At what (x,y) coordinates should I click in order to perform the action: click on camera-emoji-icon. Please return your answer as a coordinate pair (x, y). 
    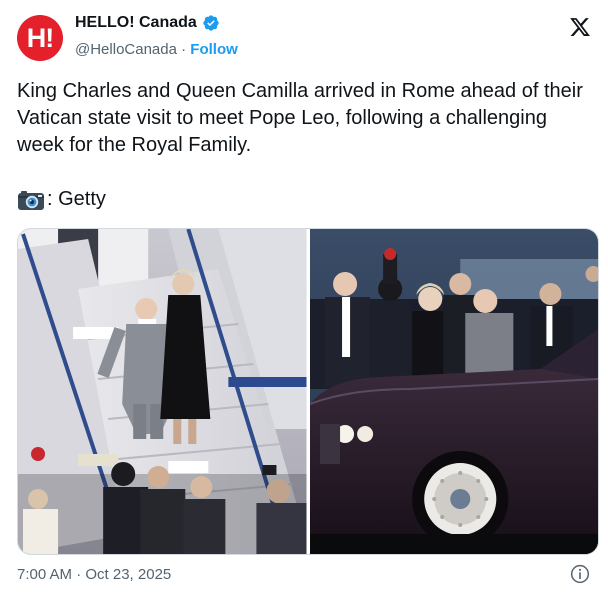
    Looking at the image, I should click on (31, 200).